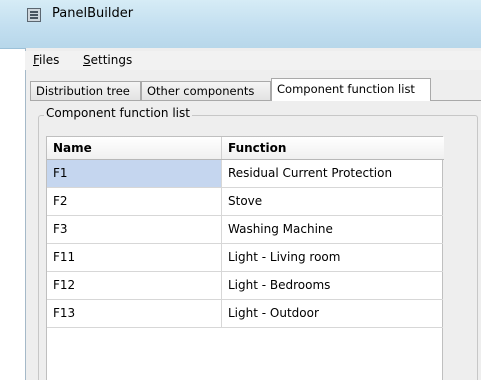  Describe the element at coordinates (351, 89) in the screenshot. I see `tab-component-function-list: Component function list` at that location.